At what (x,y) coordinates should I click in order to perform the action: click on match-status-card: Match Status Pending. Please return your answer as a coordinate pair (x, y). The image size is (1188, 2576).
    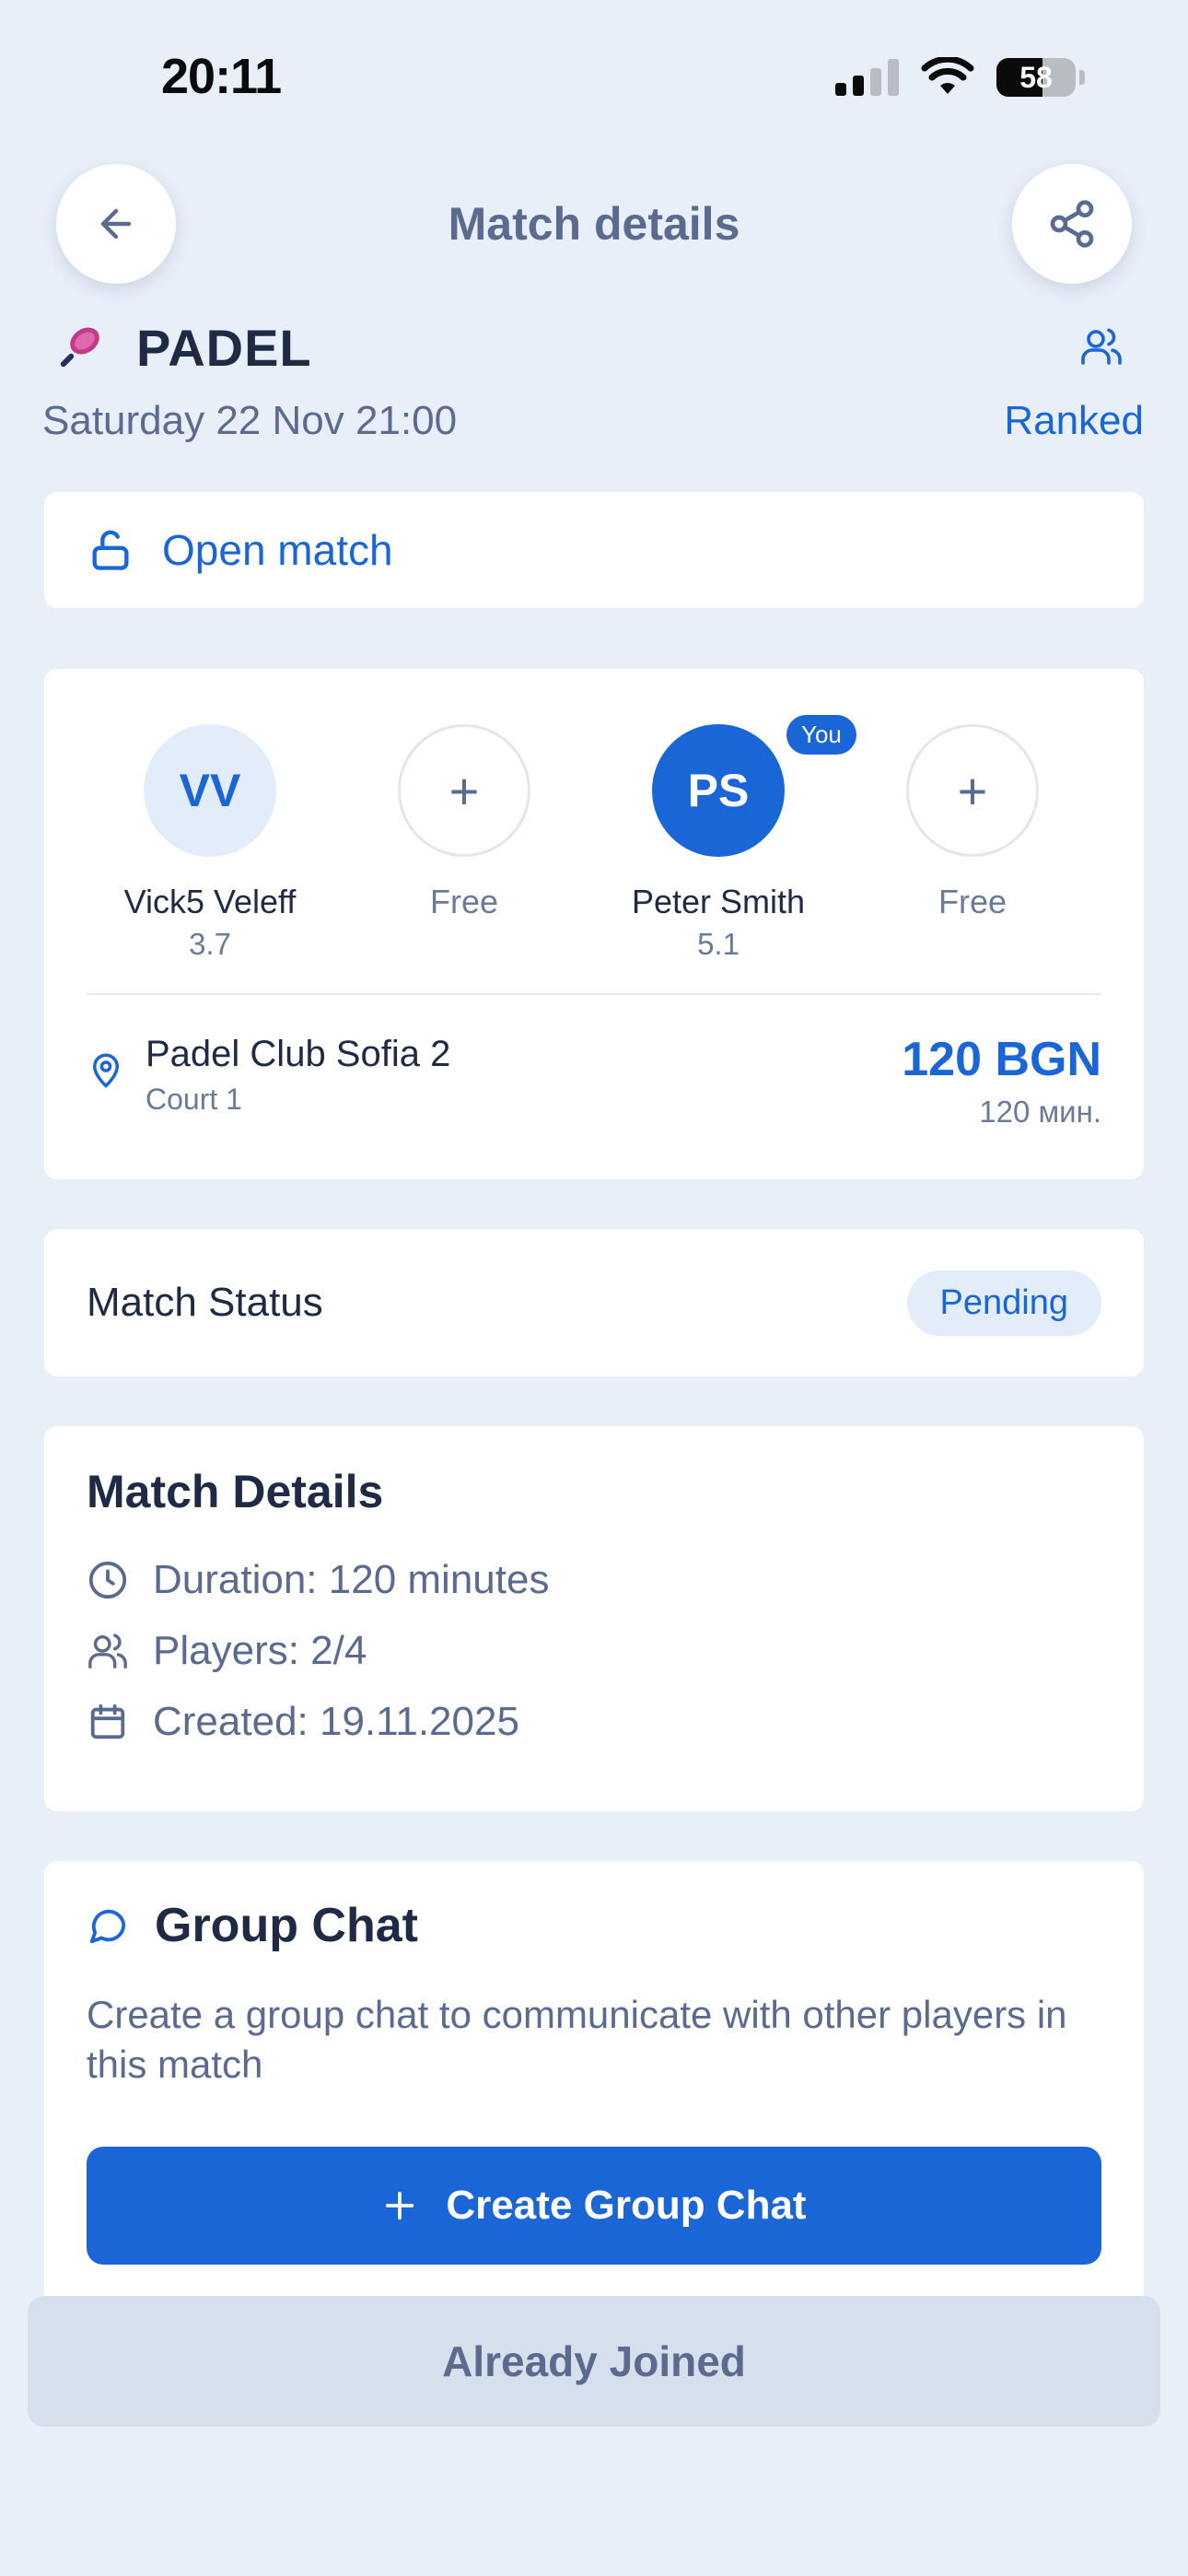
    Looking at the image, I should click on (594, 1302).